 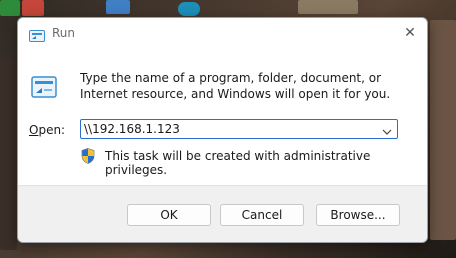 I want to click on open-label: Open:, so click(x=47, y=130).